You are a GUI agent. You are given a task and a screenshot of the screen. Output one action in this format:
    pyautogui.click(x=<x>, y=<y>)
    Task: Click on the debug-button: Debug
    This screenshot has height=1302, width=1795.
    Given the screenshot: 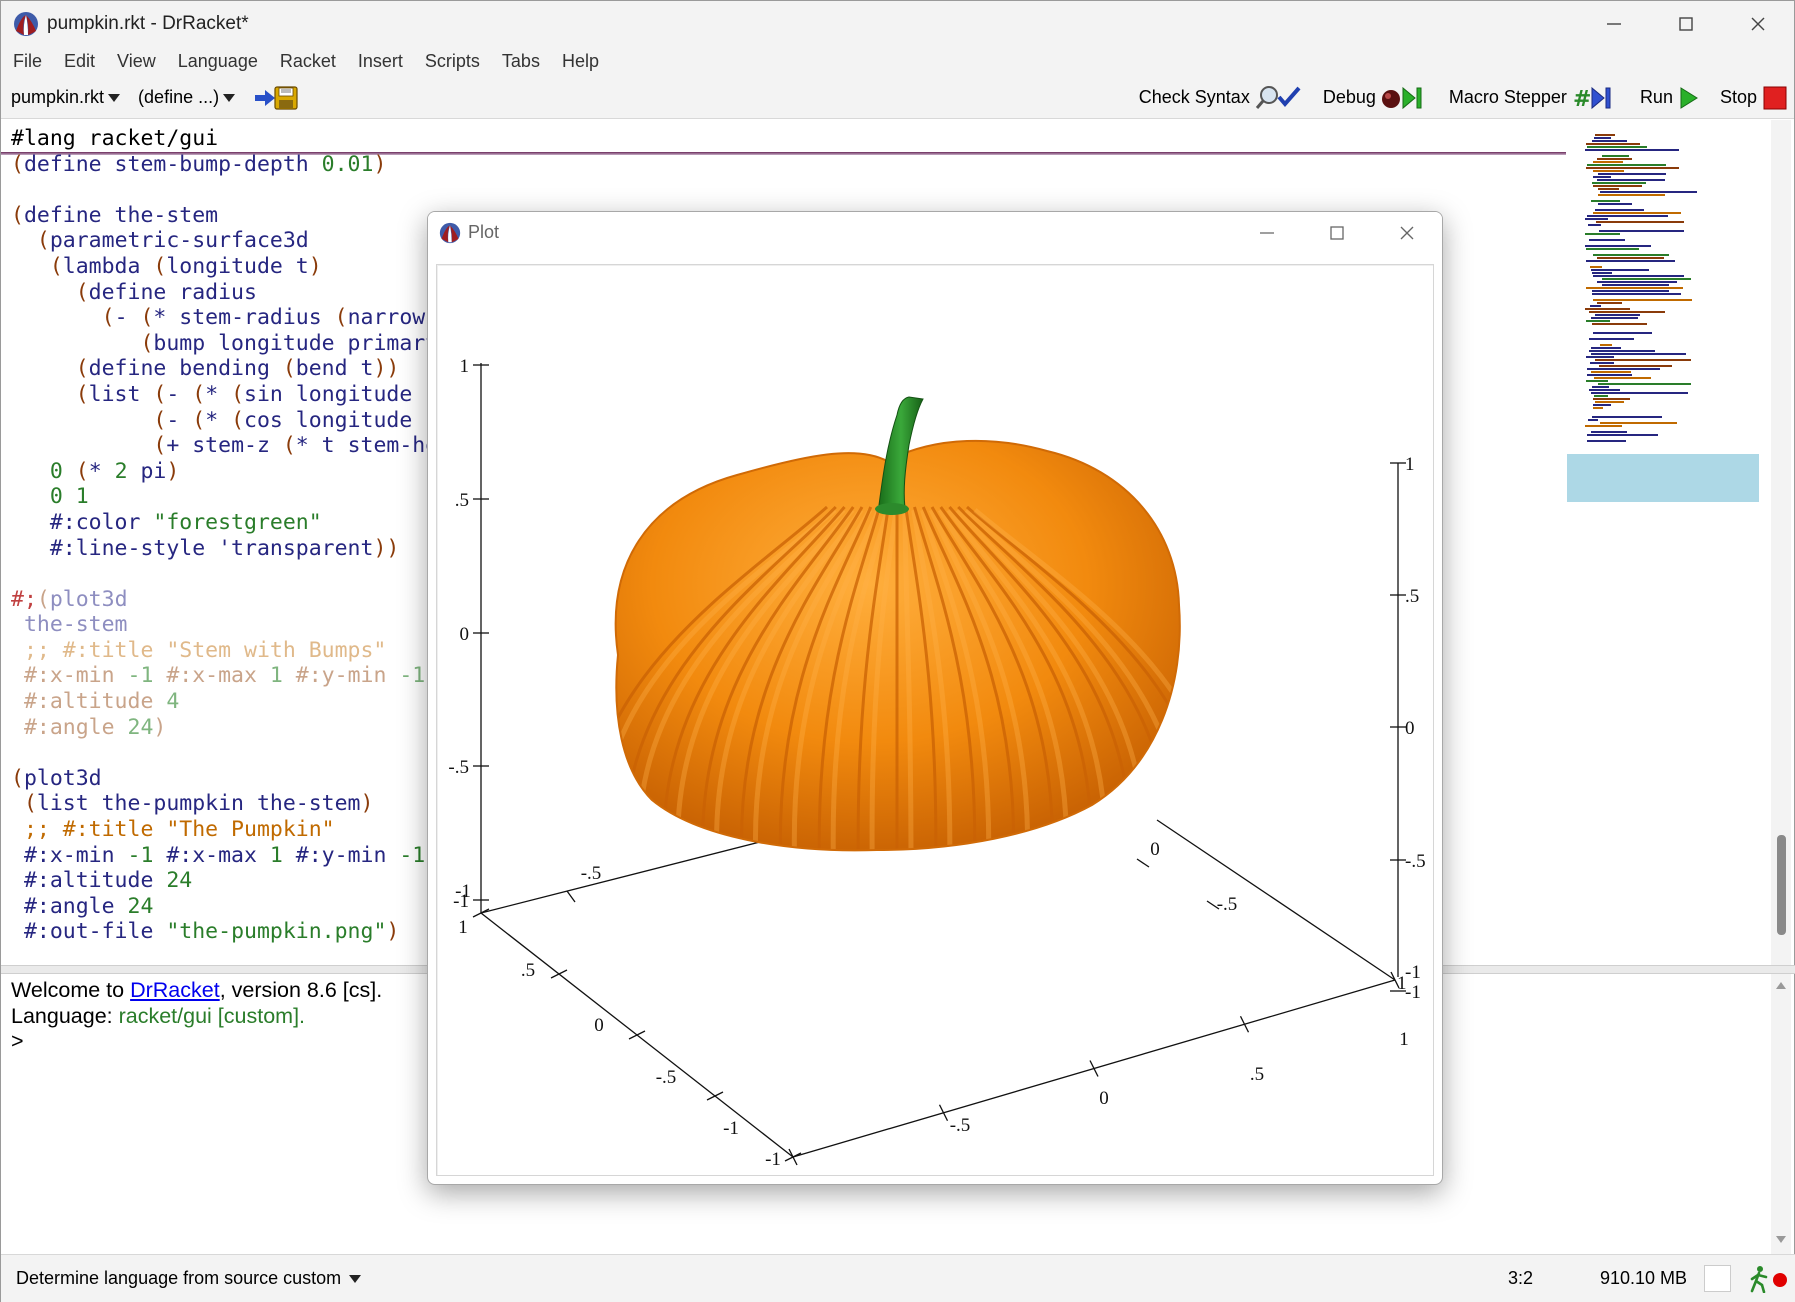 What is the action you would take?
    pyautogui.click(x=1376, y=98)
    